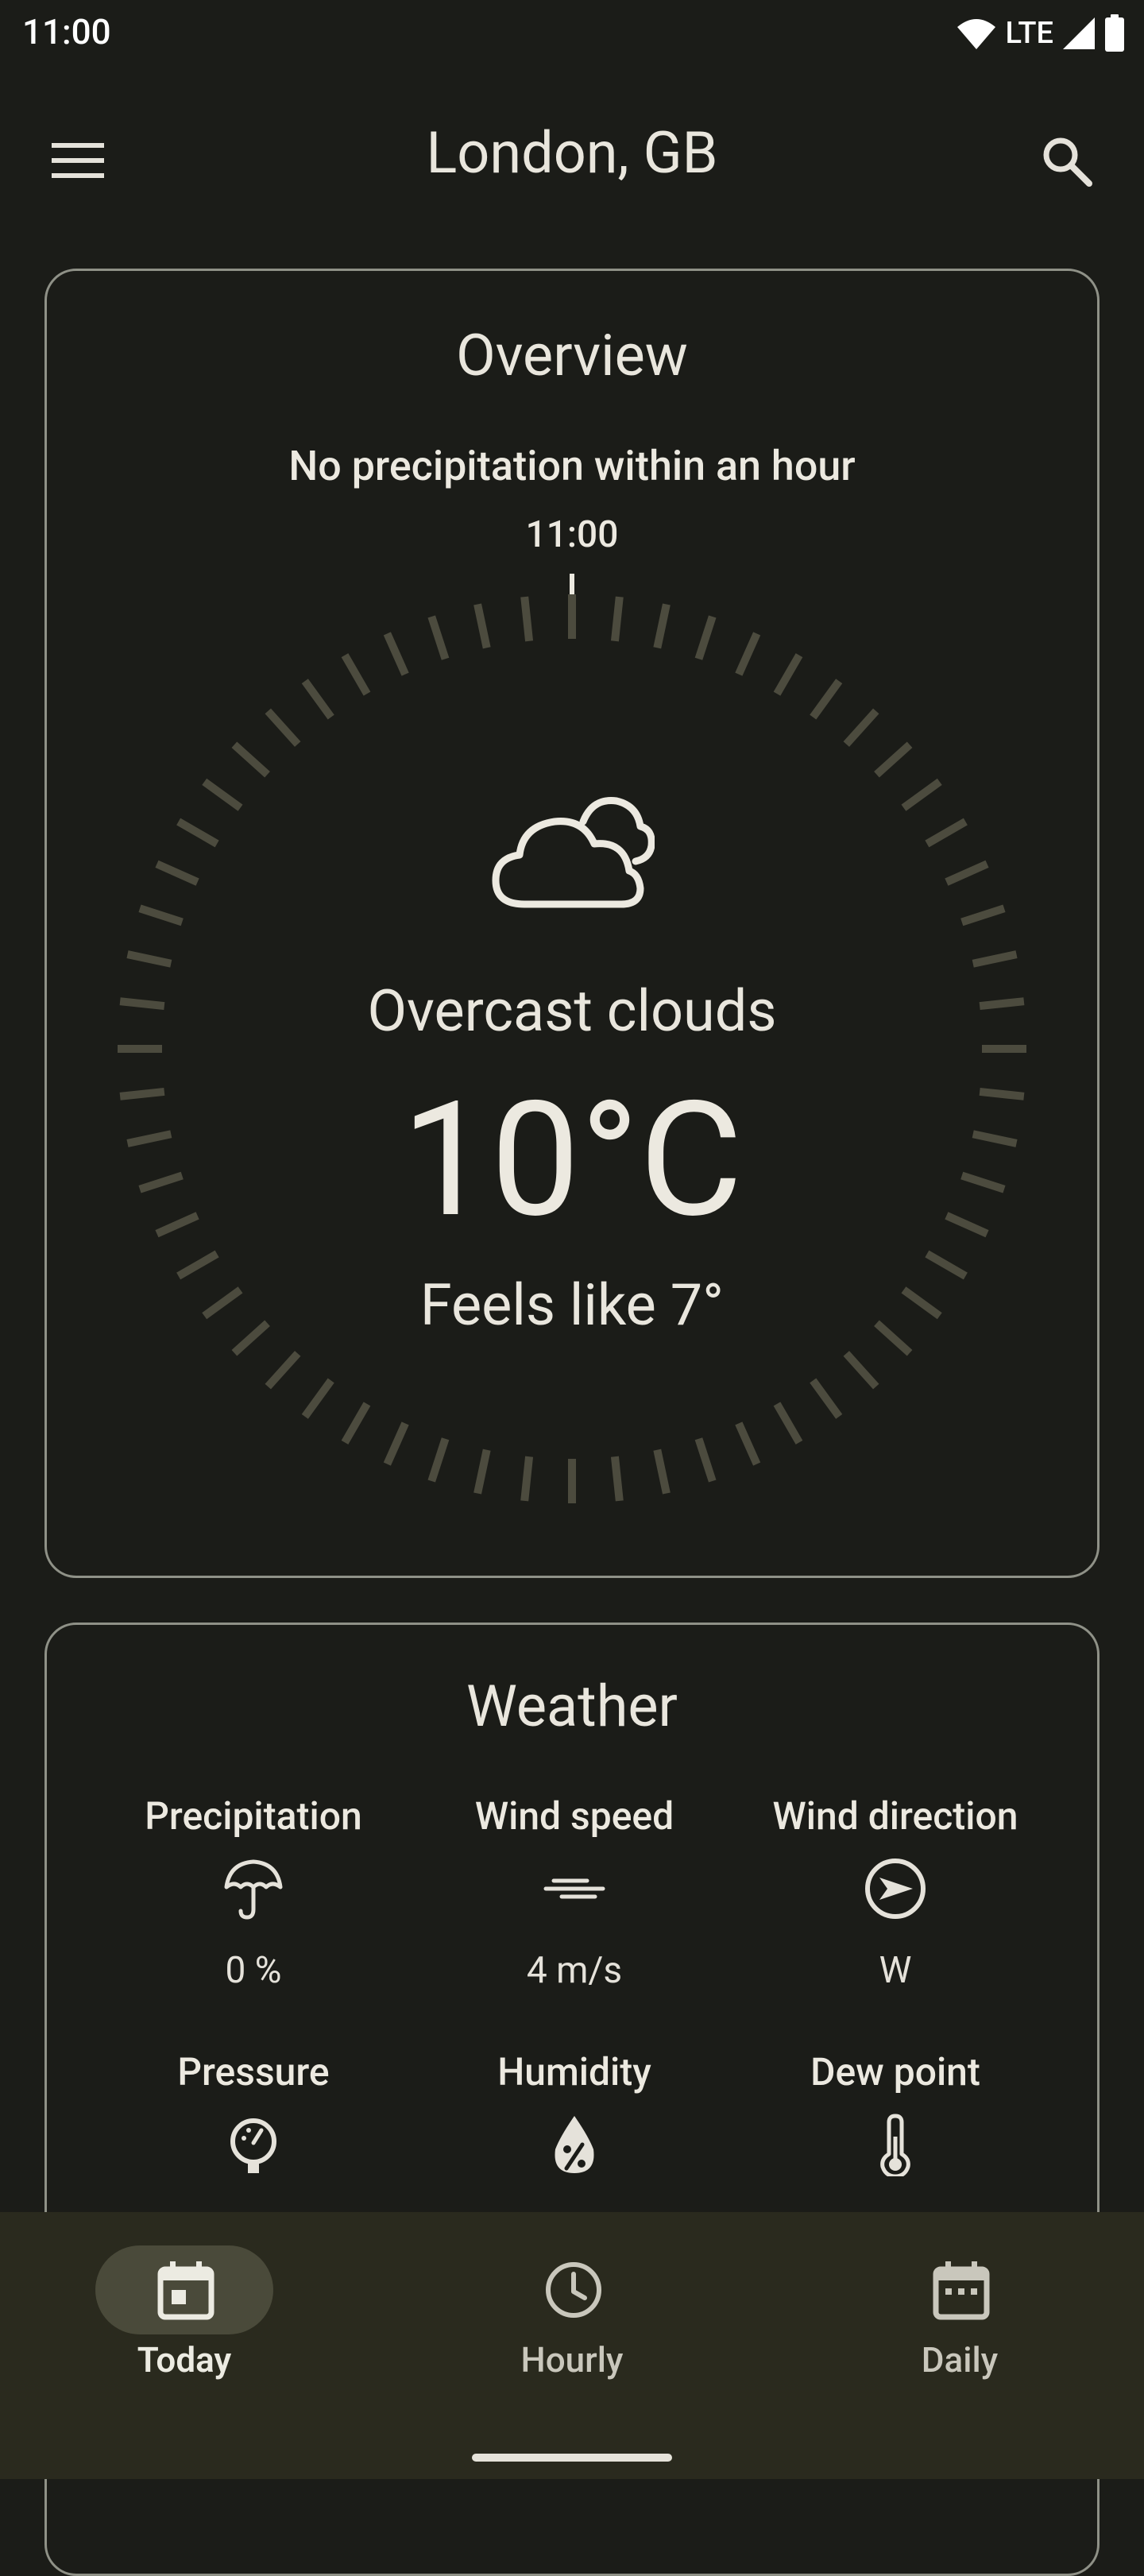  Describe the element at coordinates (253, 1816) in the screenshot. I see `stat-label: Precipitation` at that location.